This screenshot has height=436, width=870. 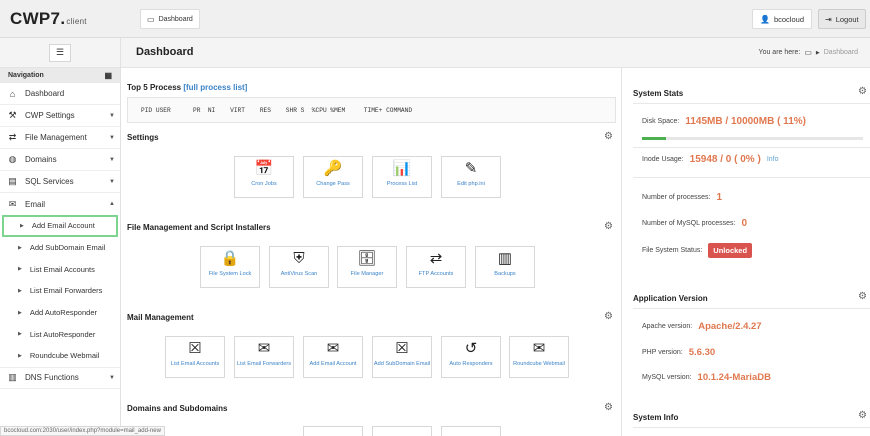 What do you see at coordinates (782, 19) in the screenshot?
I see `user-menu-button: 👤 bcocloud` at bounding box center [782, 19].